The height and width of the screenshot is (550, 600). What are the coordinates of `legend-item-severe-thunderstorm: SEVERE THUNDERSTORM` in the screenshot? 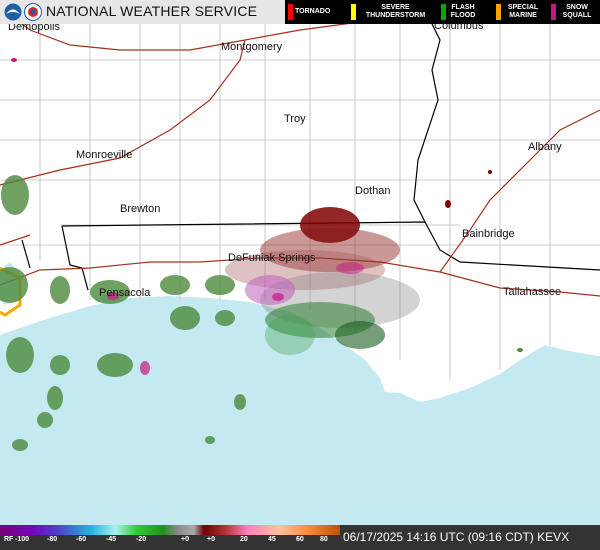 It's located at (393, 12).